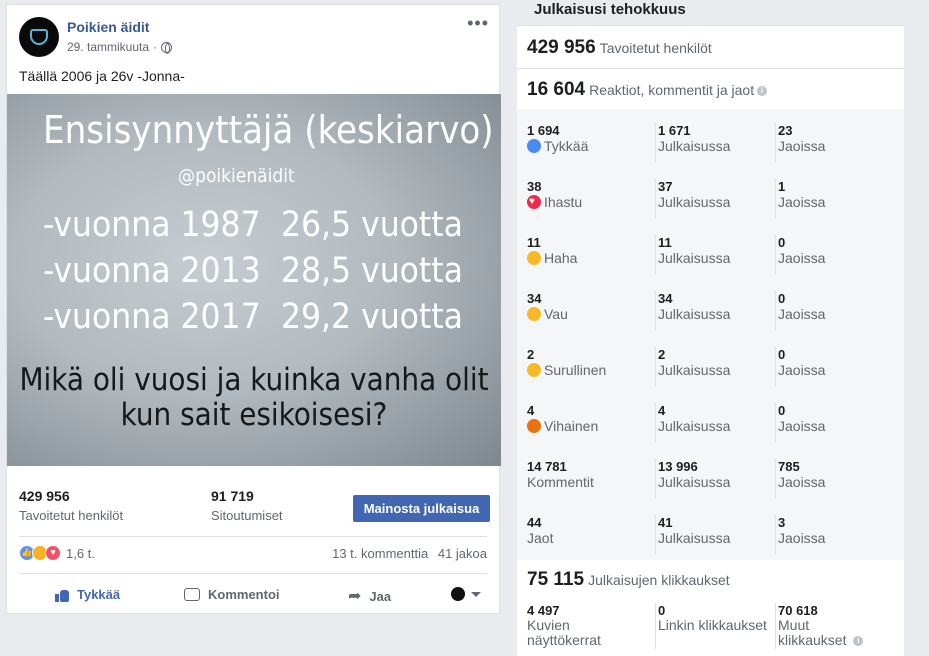 This screenshot has width=929, height=656. I want to click on insights-reach-value: 429 956, so click(561, 47).